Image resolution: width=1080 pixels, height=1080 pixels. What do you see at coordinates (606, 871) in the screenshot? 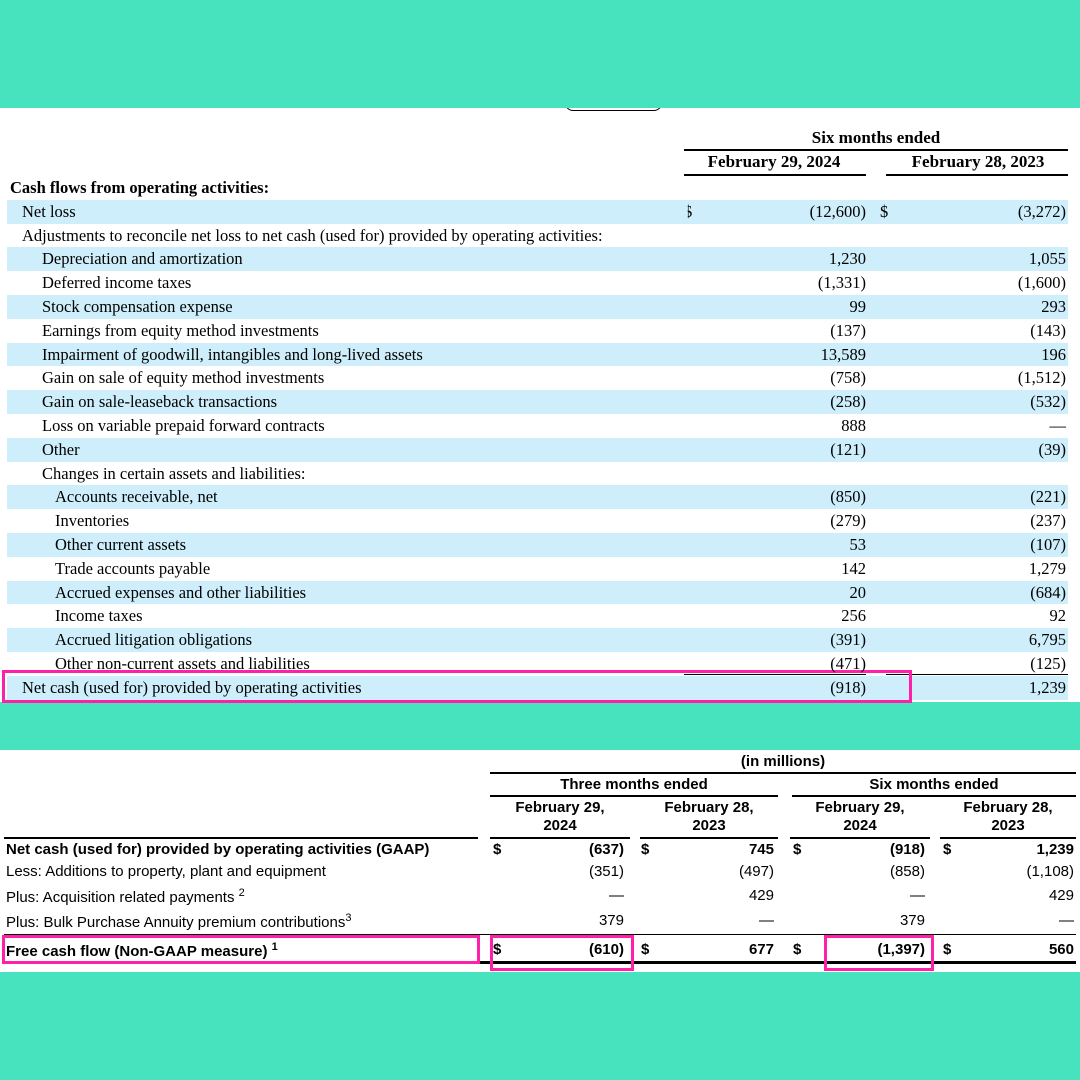
I see `fcf-value: (351)` at bounding box center [606, 871].